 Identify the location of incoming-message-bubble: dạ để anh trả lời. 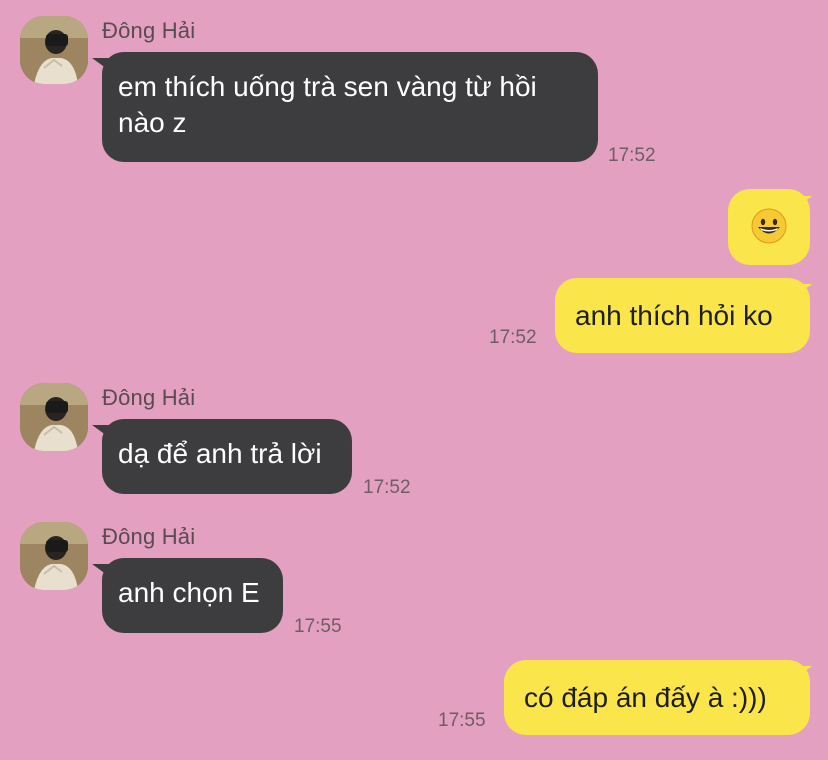
(227, 456).